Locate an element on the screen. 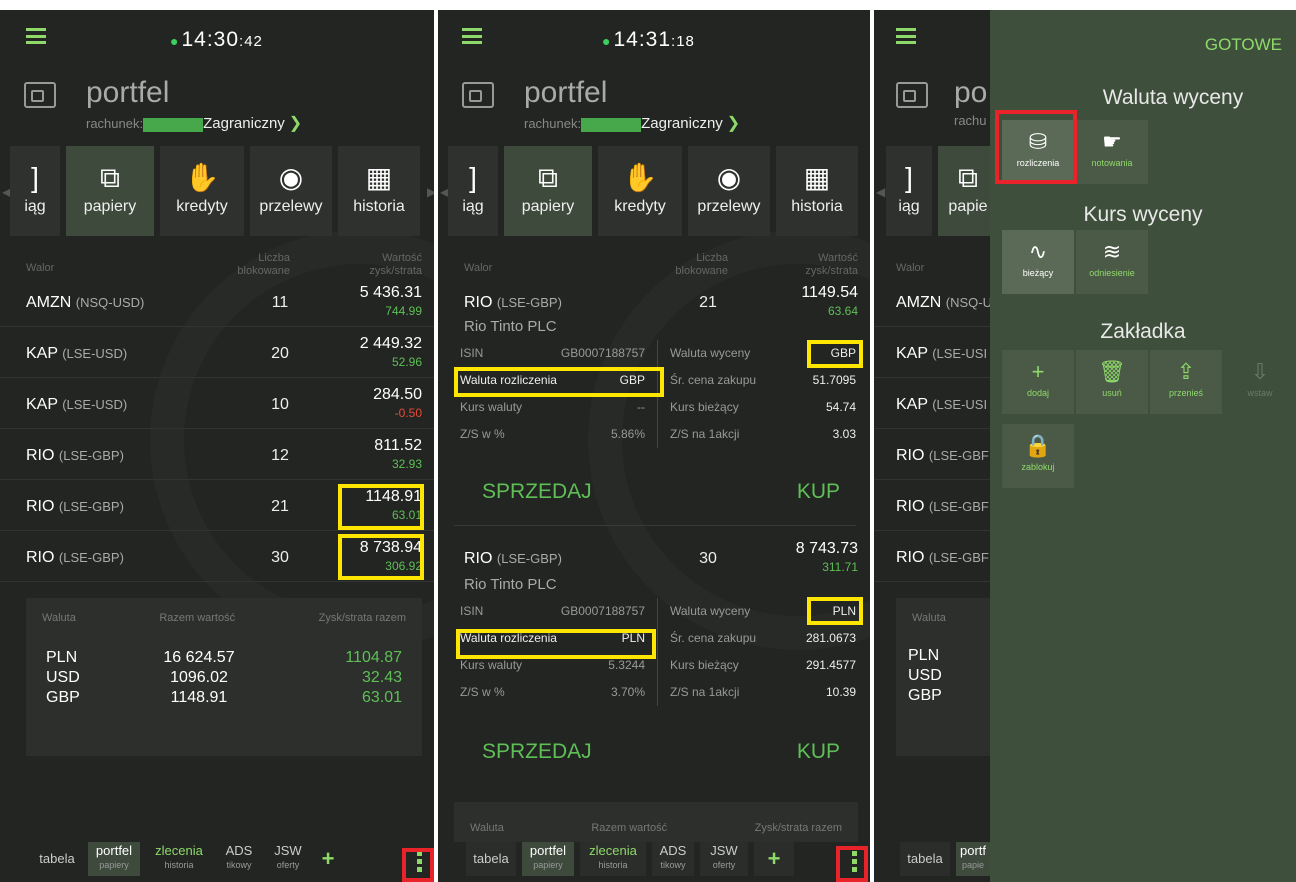  hand-coins-icon: ☛ is located at coordinates (1112, 141).